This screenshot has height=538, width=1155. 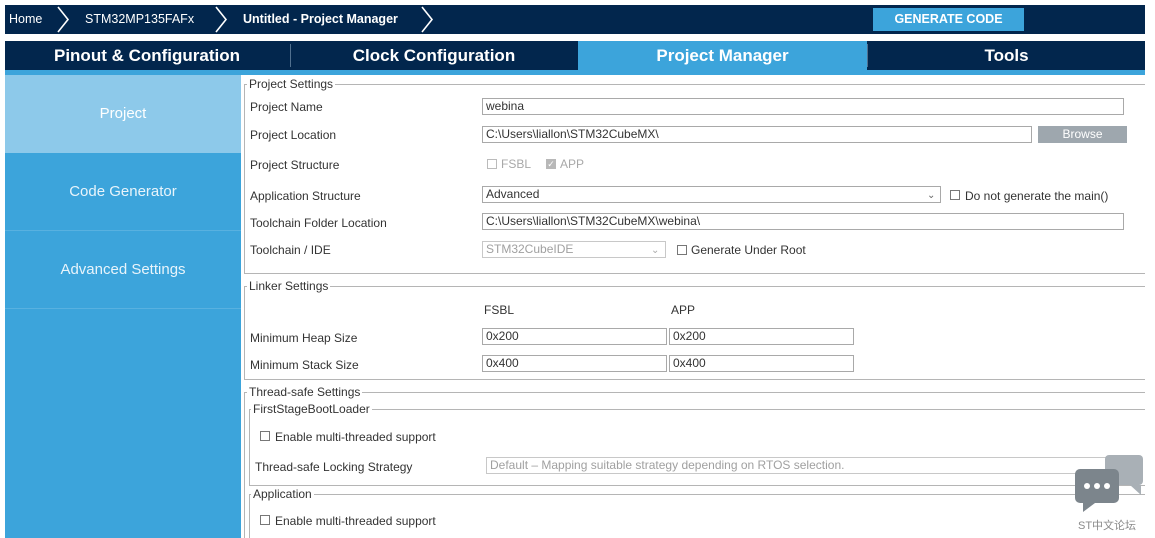 I want to click on tab-tools: Tools, so click(x=1006, y=55).